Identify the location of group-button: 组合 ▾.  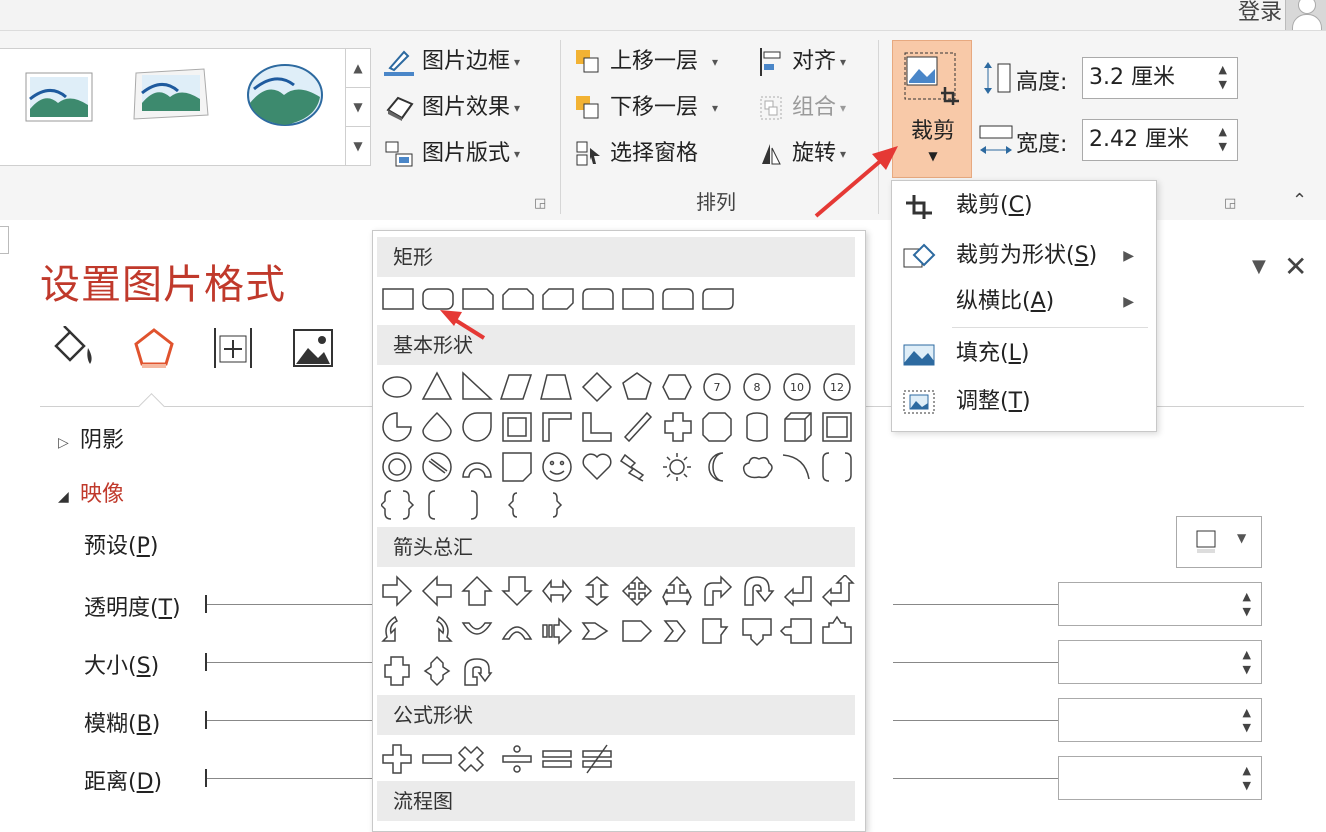
(803, 108).